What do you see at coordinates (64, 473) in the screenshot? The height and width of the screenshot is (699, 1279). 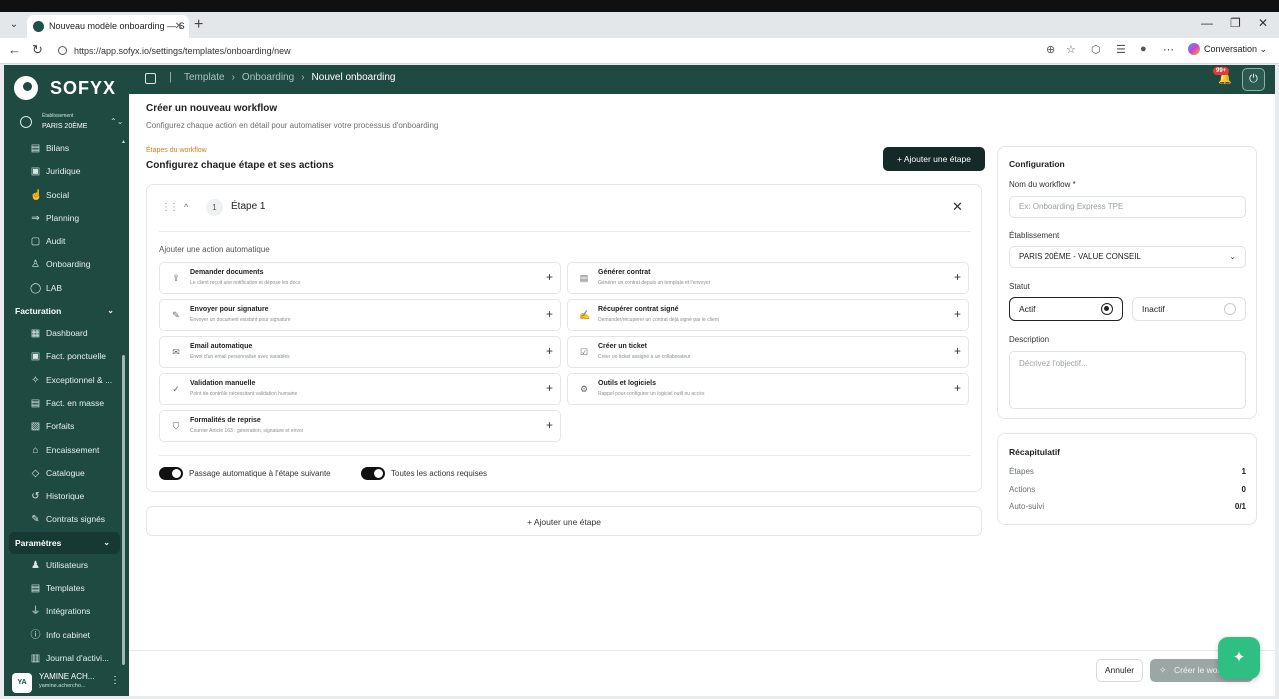 I see `sidebar-item-catalogue: ◇ Catalogue` at bounding box center [64, 473].